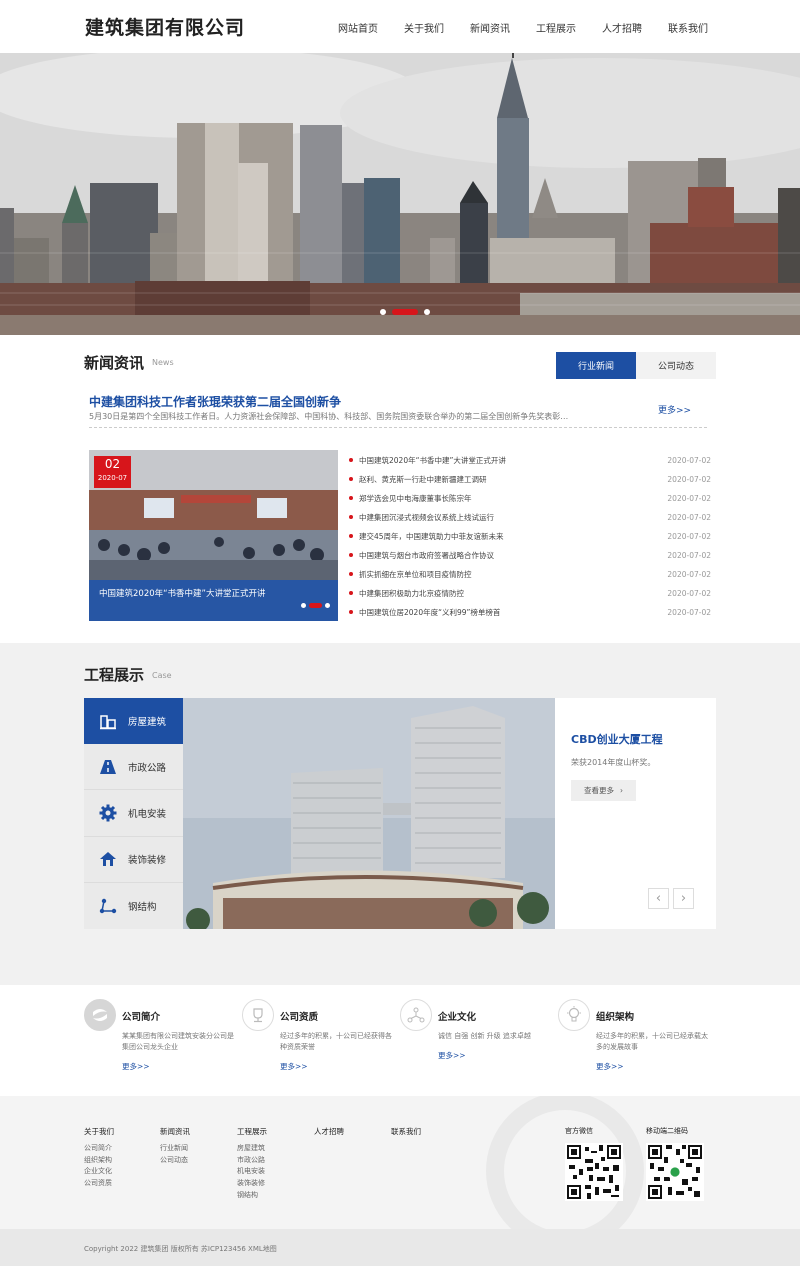 This screenshot has height=1266, width=800. I want to click on footer-link: 装饰装修, so click(252, 1184).